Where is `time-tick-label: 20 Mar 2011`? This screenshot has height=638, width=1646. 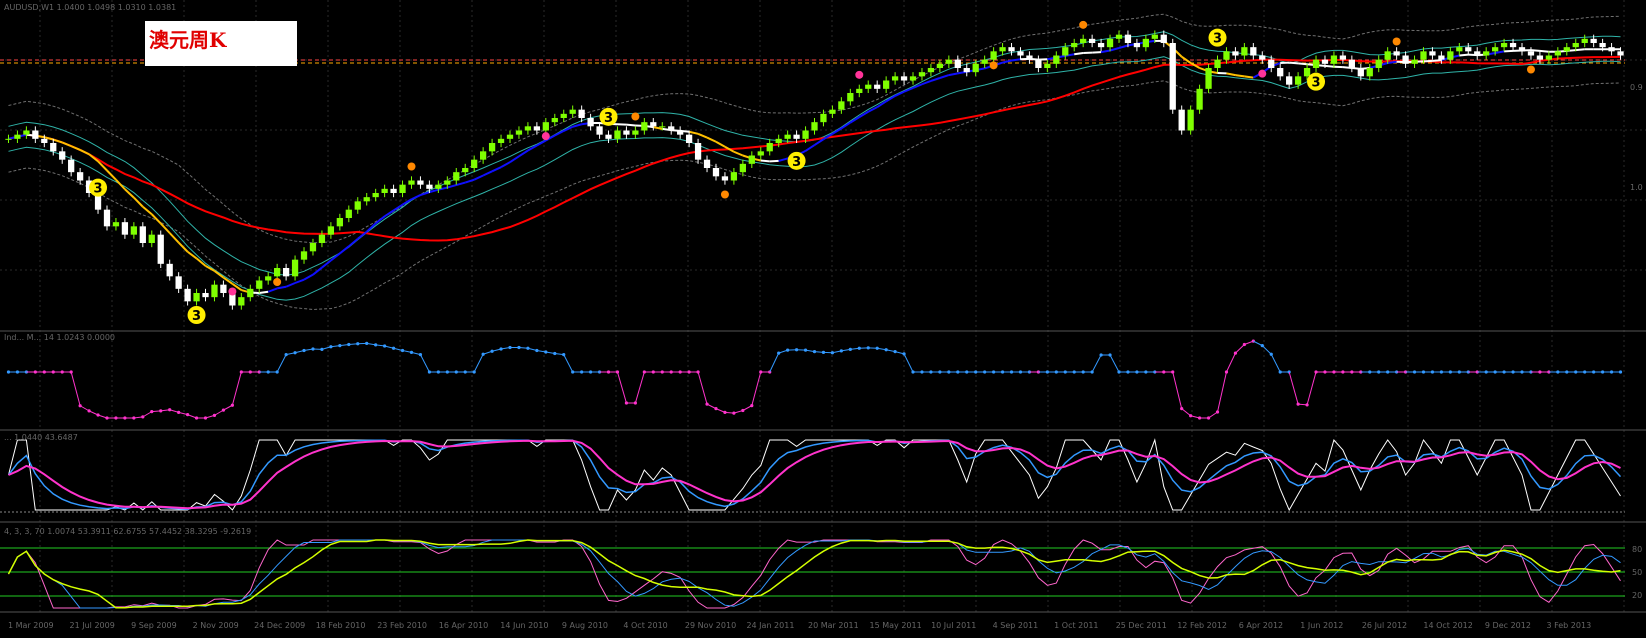 time-tick-label: 20 Mar 2011 is located at coordinates (833, 625).